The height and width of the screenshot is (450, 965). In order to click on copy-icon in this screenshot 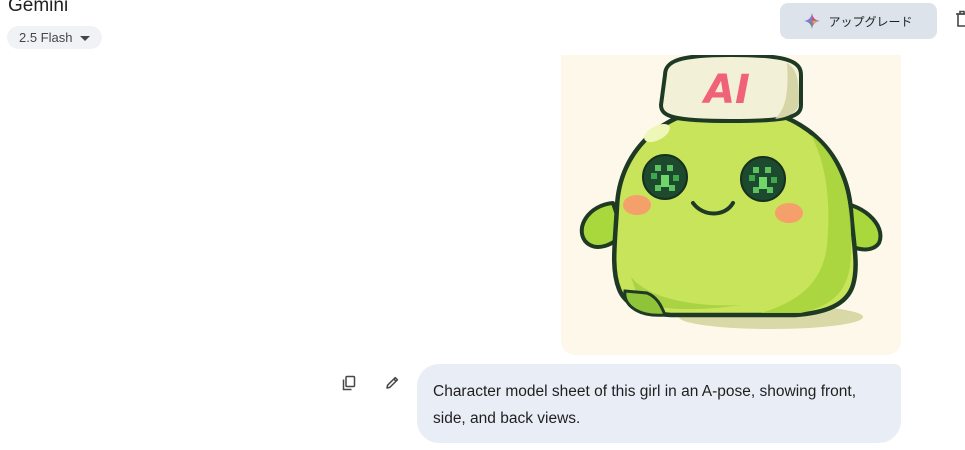, I will do `click(349, 383)`.